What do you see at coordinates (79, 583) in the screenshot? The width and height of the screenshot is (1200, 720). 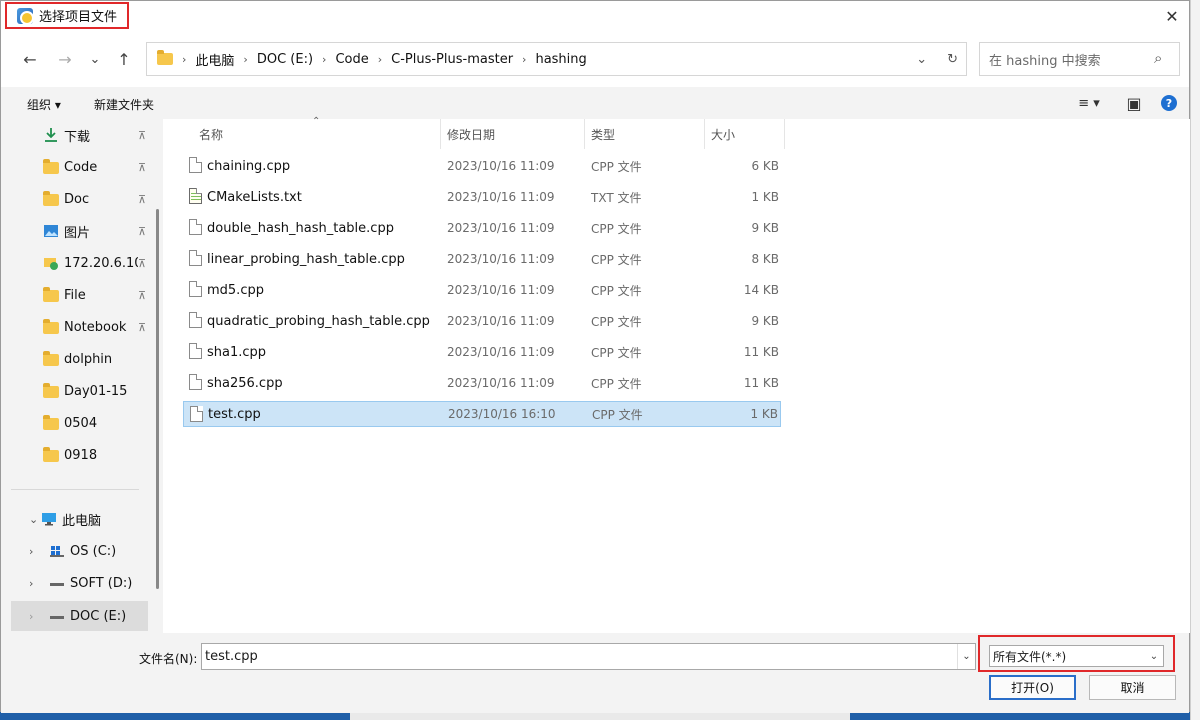 I see `sidebar-item-drive-d: › SOFT (D:)` at bounding box center [79, 583].